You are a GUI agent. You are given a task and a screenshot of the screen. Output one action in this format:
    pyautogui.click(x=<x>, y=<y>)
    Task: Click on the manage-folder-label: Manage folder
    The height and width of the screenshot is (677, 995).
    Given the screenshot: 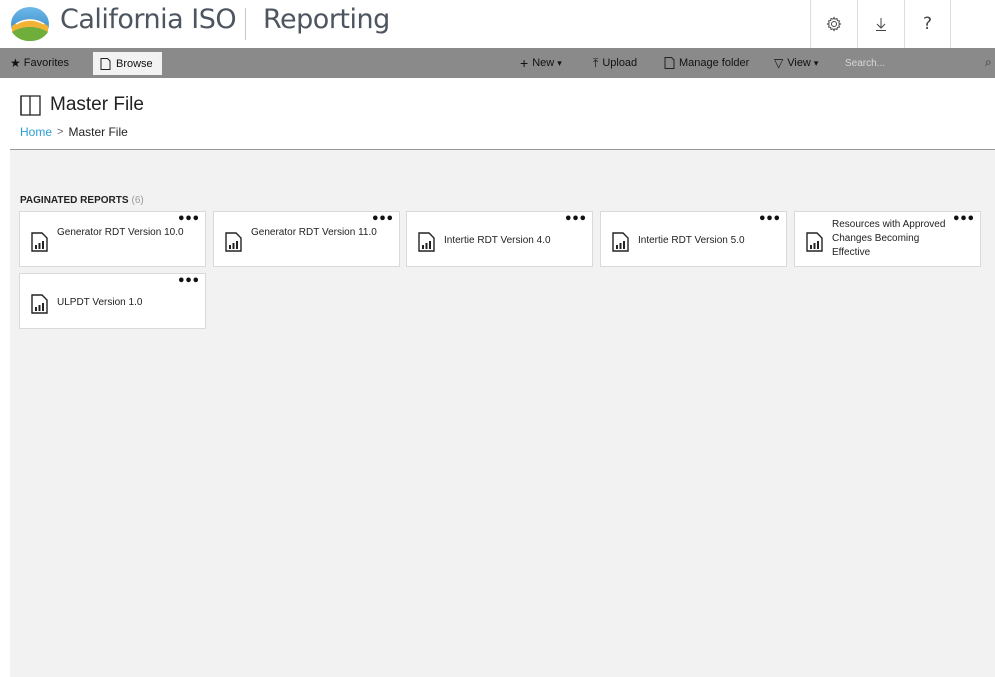 What is the action you would take?
    pyautogui.click(x=714, y=63)
    